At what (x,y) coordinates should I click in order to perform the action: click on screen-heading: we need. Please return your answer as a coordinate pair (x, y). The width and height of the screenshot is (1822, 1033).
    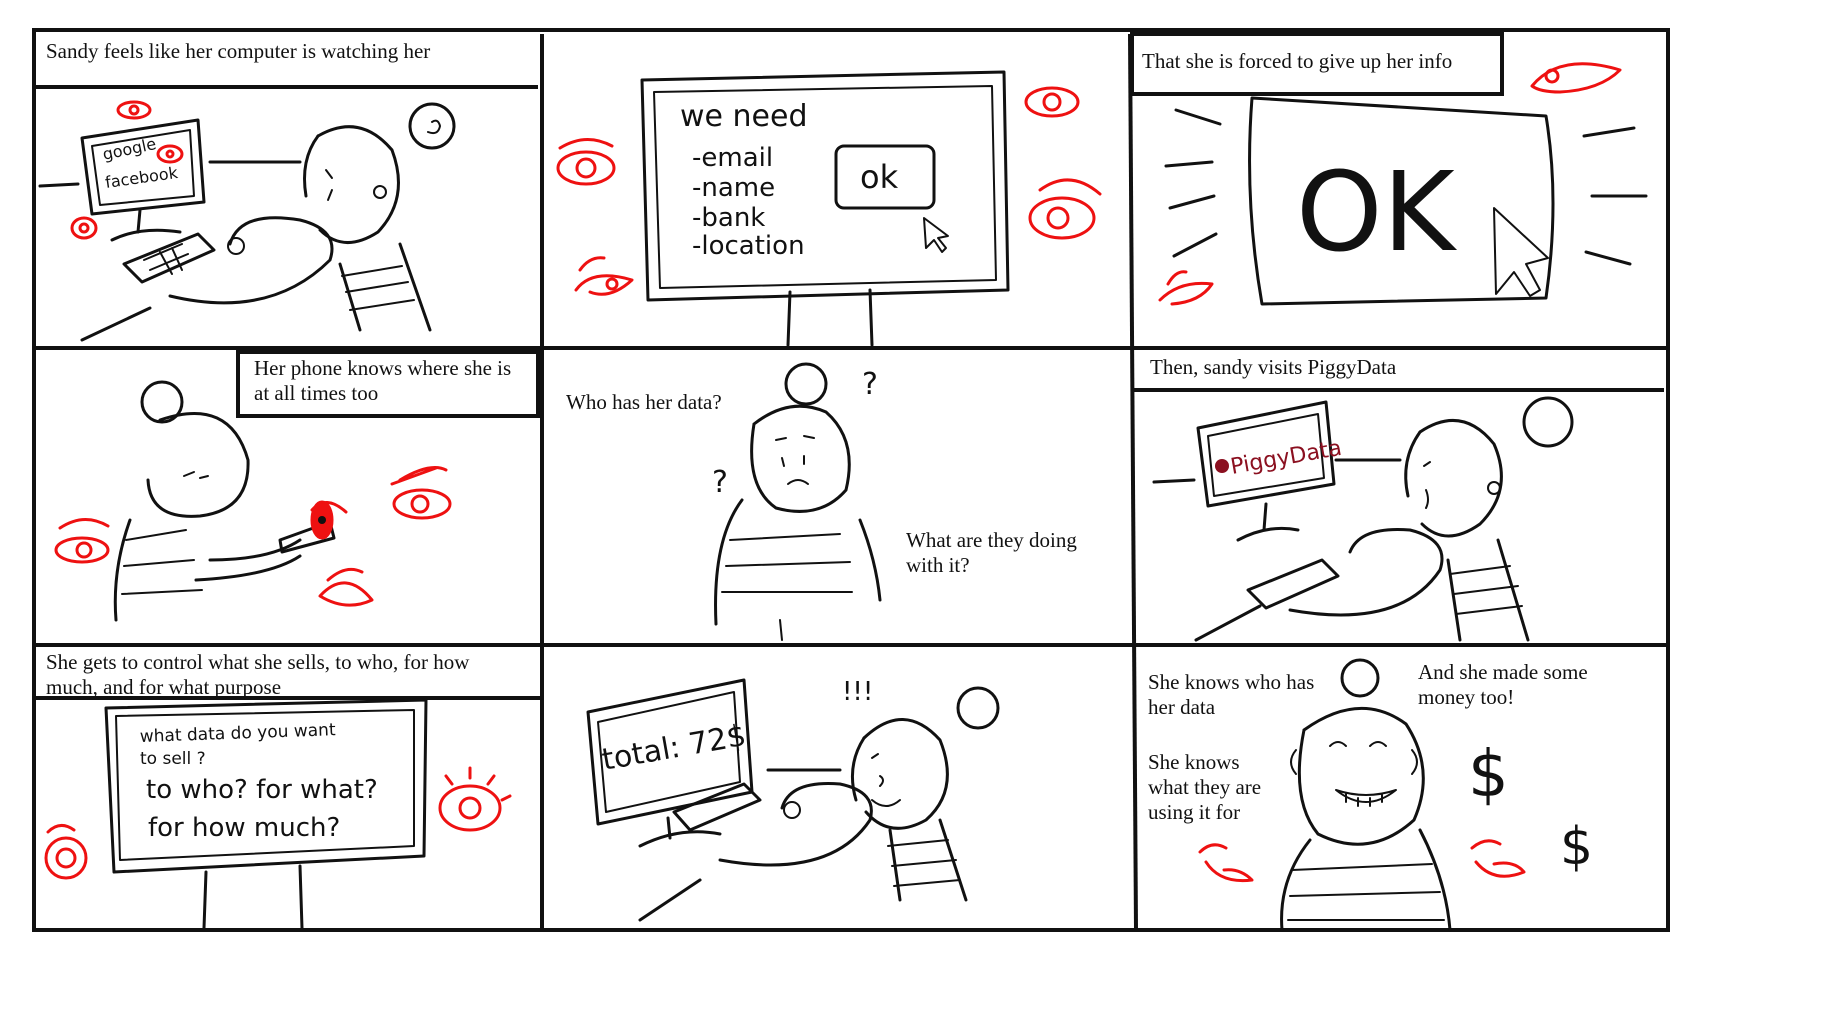
    Looking at the image, I should click on (744, 116).